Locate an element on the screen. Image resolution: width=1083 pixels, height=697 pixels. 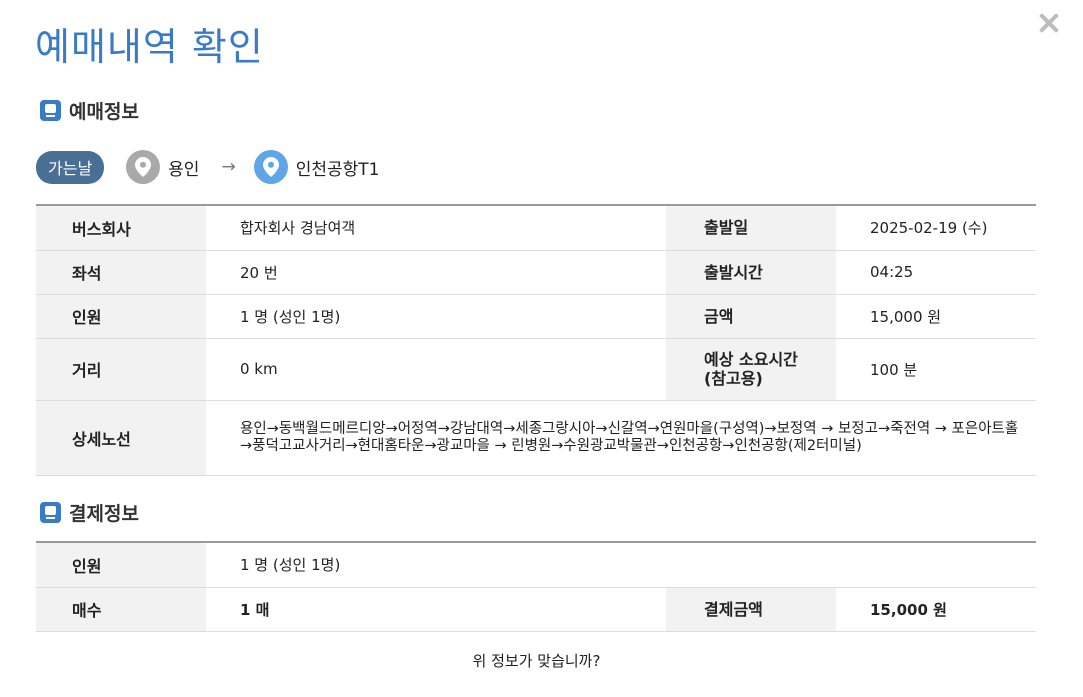
distance-label: 거리 is located at coordinates (121, 369).